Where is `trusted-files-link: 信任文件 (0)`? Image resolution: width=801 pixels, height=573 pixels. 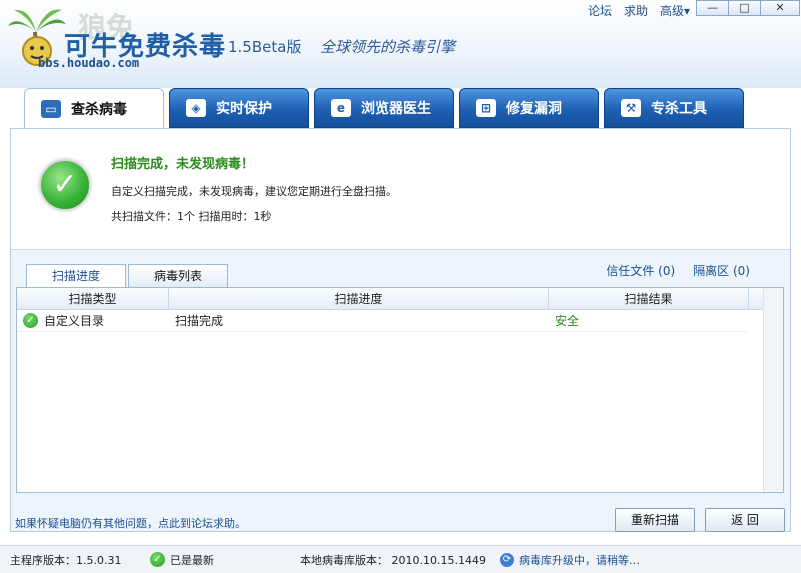 trusted-files-link: 信任文件 (0) is located at coordinates (640, 270).